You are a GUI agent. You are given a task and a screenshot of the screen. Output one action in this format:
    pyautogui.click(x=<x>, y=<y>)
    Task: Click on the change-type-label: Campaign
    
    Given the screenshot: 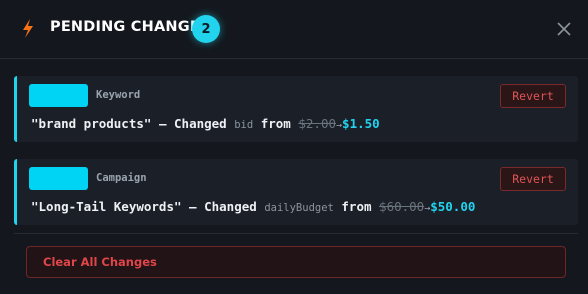 What is the action you would take?
    pyautogui.click(x=121, y=178)
    